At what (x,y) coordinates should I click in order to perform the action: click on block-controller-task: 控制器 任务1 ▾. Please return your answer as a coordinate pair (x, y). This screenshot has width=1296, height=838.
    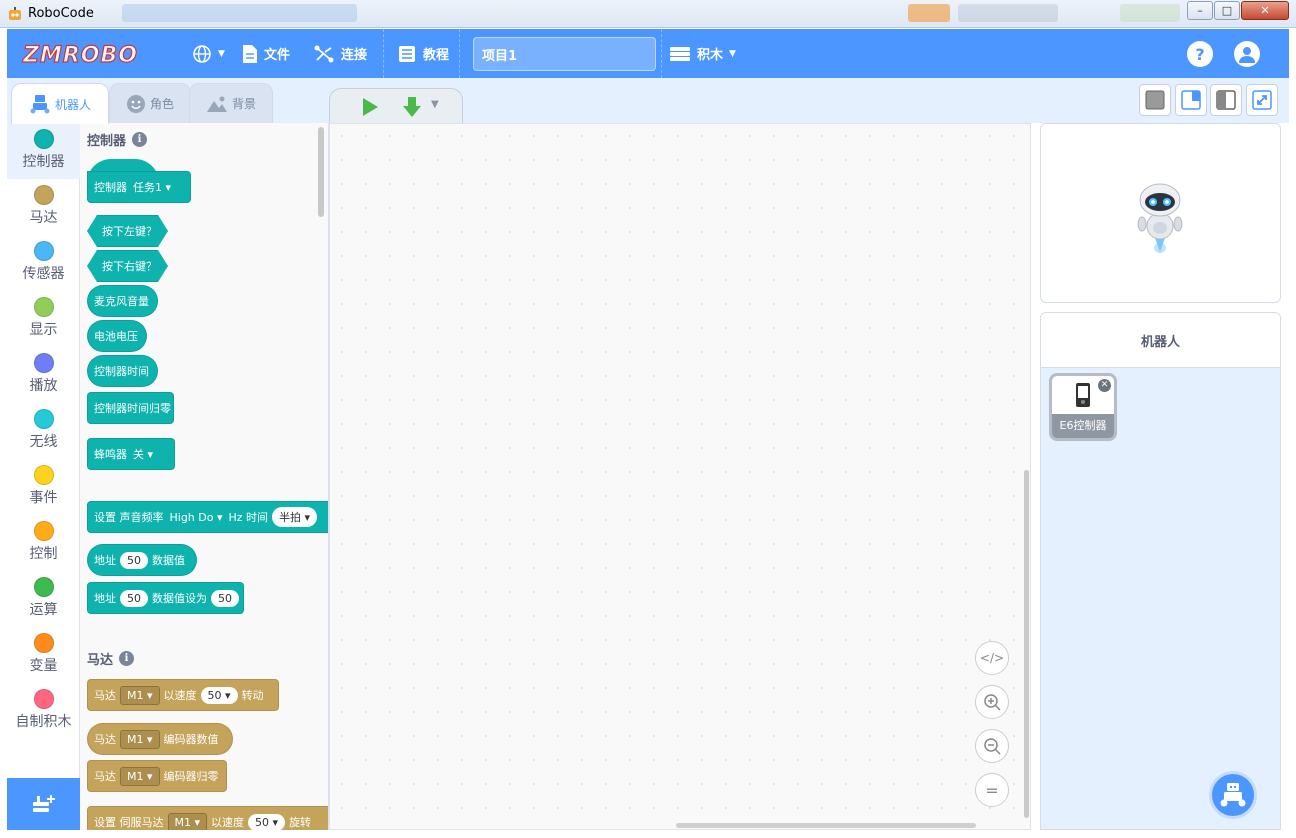
    Looking at the image, I should click on (139, 187).